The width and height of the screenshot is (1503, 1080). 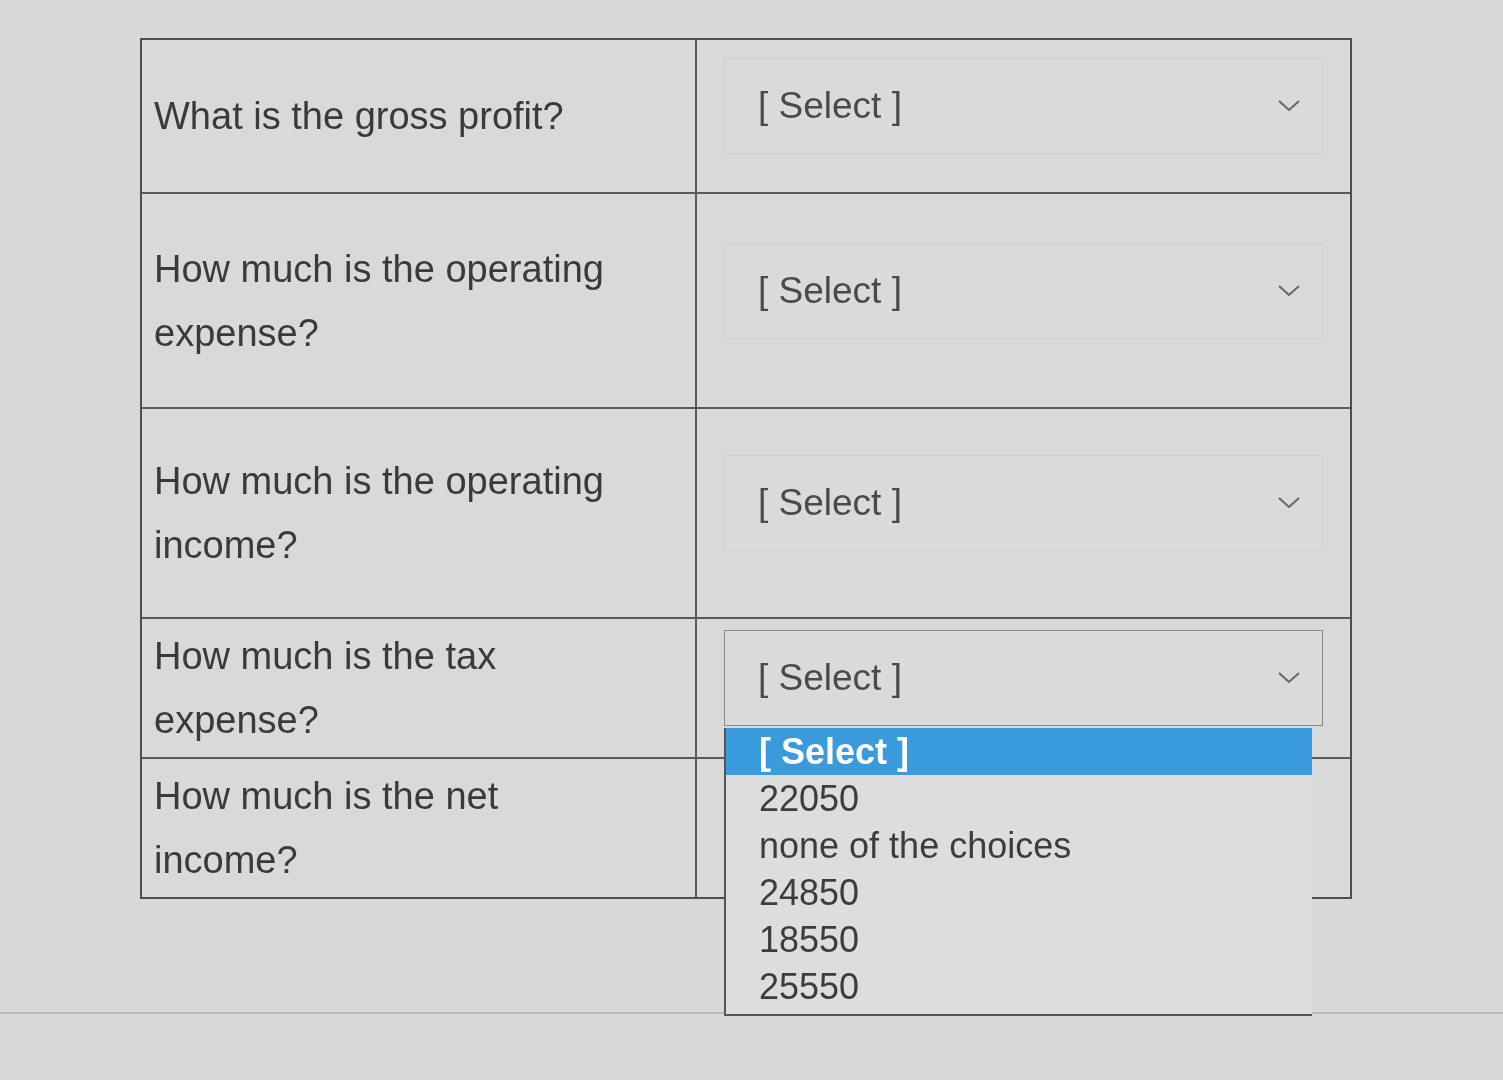 I want to click on dropdown-option: 18550, so click(x=1019, y=939).